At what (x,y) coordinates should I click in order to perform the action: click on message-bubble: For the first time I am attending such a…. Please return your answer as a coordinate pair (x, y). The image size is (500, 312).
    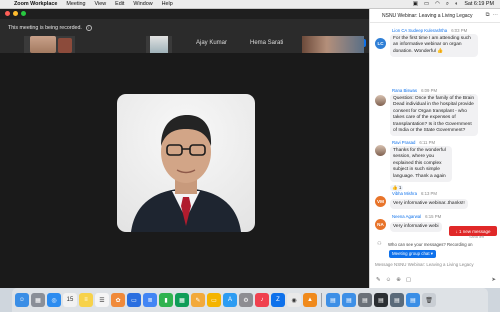
    Looking at the image, I should click on (434, 46).